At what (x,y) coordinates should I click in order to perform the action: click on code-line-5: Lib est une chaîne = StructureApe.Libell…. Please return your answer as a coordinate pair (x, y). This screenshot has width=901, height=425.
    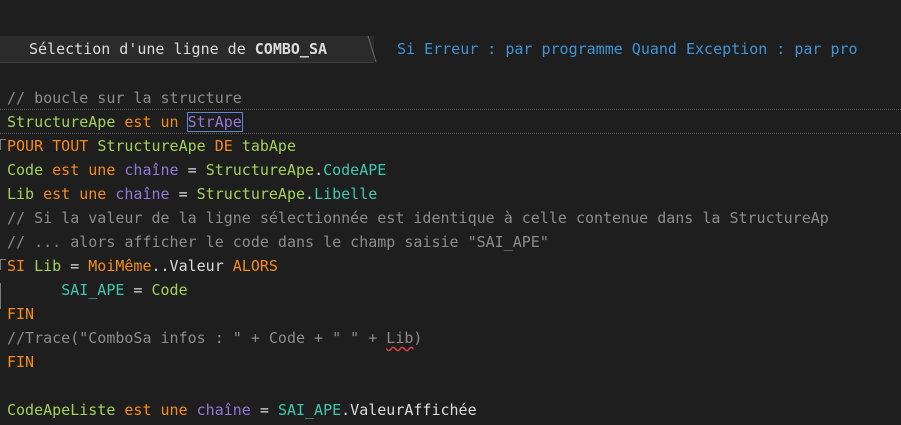
    Looking at the image, I should click on (192, 194).